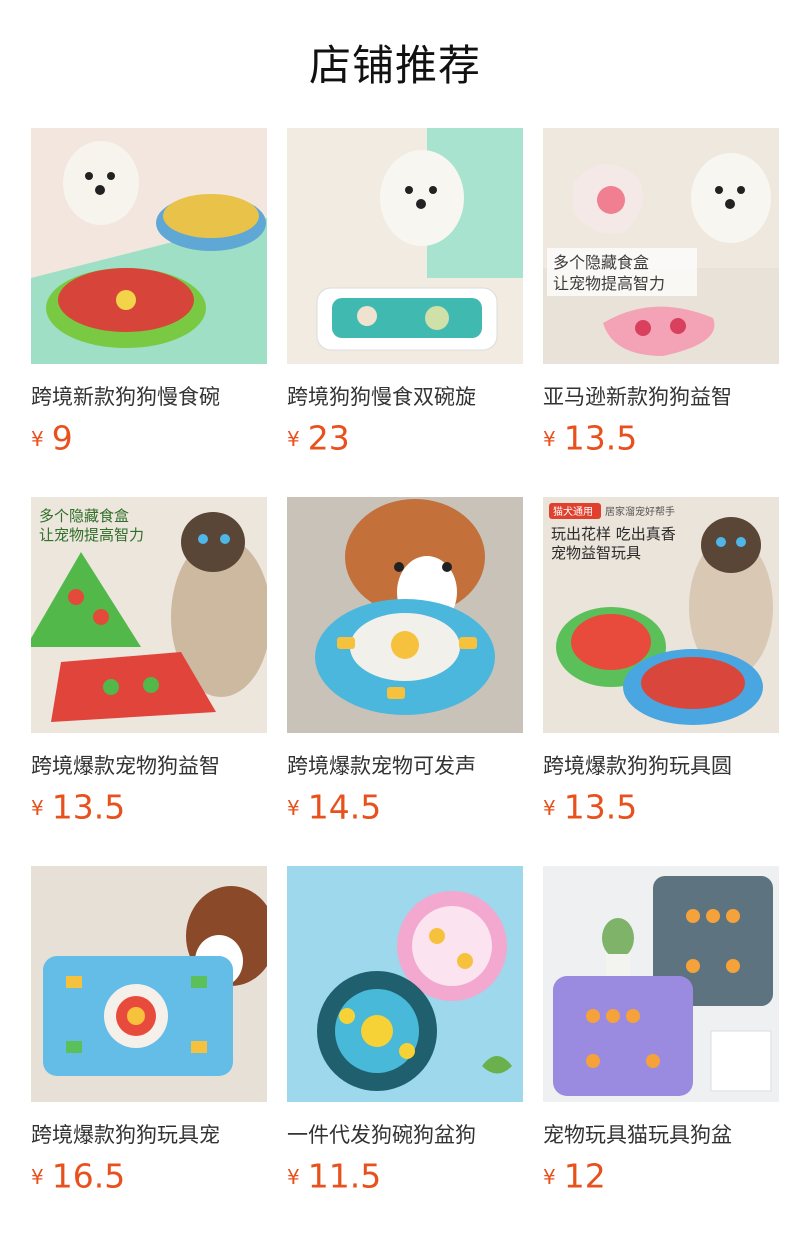  Describe the element at coordinates (584, 1176) in the screenshot. I see `price-value: 12` at that location.